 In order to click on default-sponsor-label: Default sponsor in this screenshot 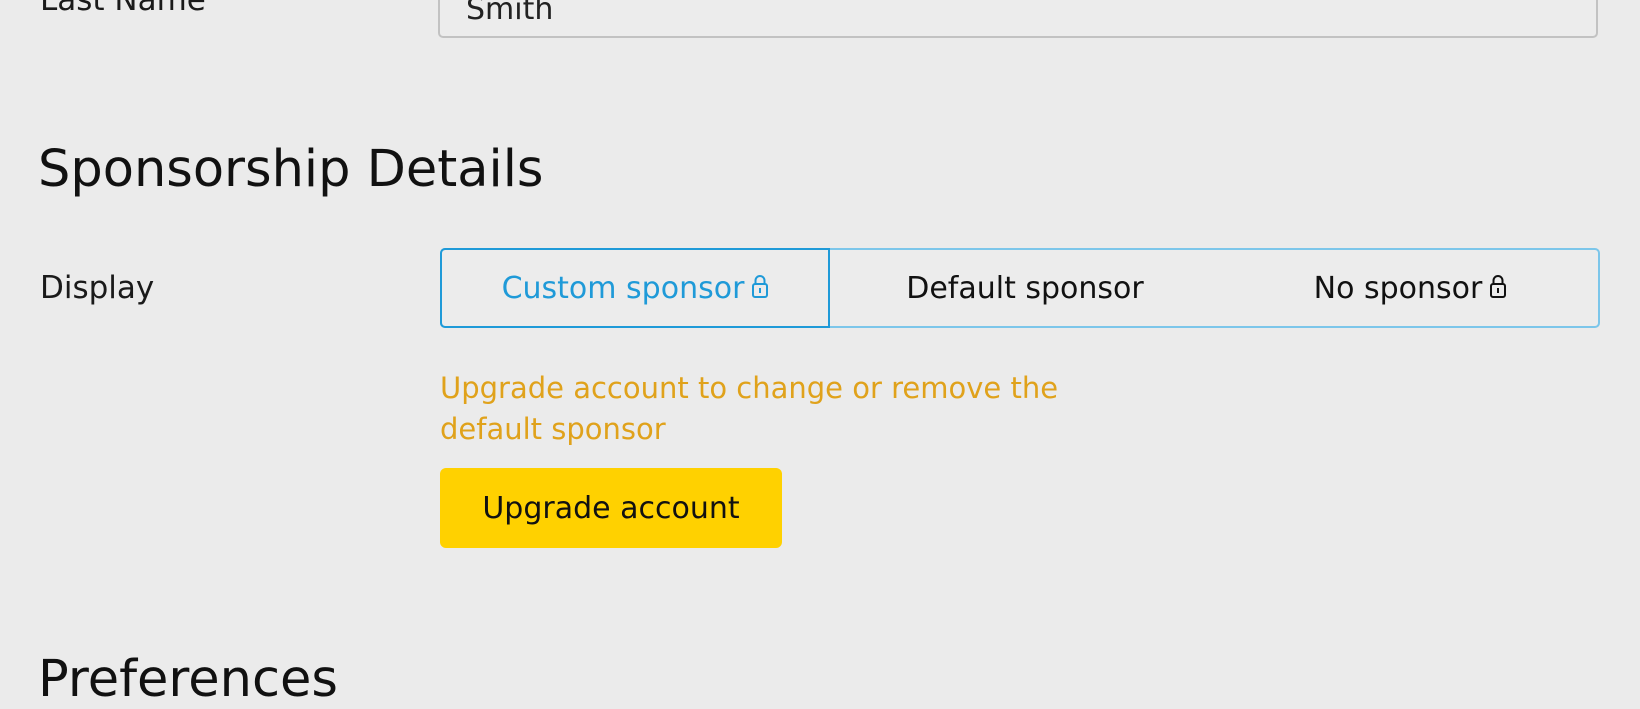, I will do `click(1025, 288)`.